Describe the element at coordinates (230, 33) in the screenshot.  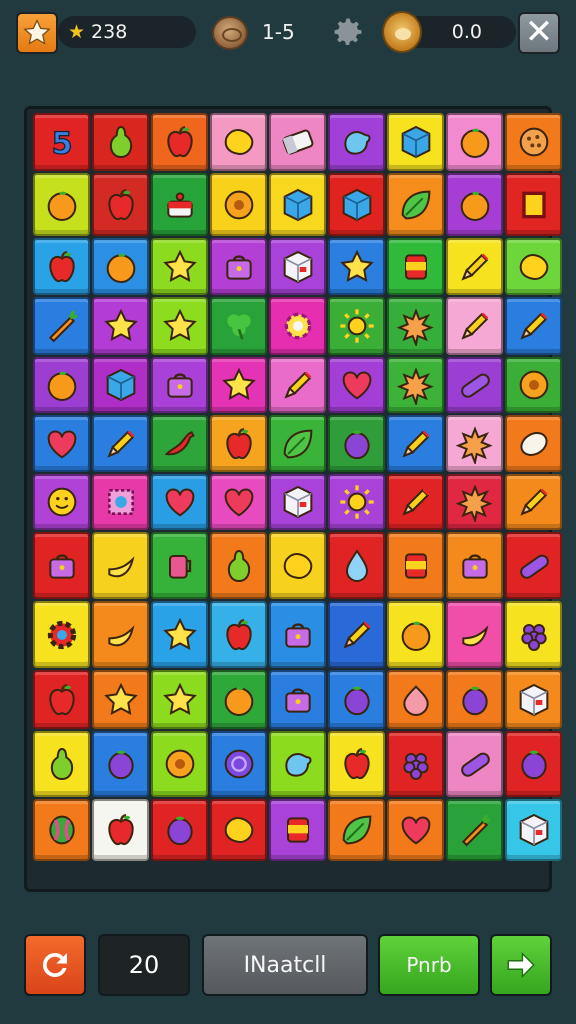
I see `wood-log-icon` at that location.